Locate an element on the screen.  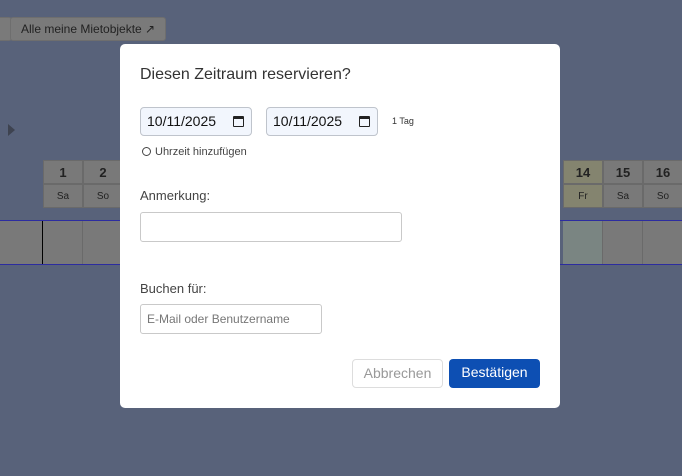
duration-text: 1 Tag is located at coordinates (403, 121).